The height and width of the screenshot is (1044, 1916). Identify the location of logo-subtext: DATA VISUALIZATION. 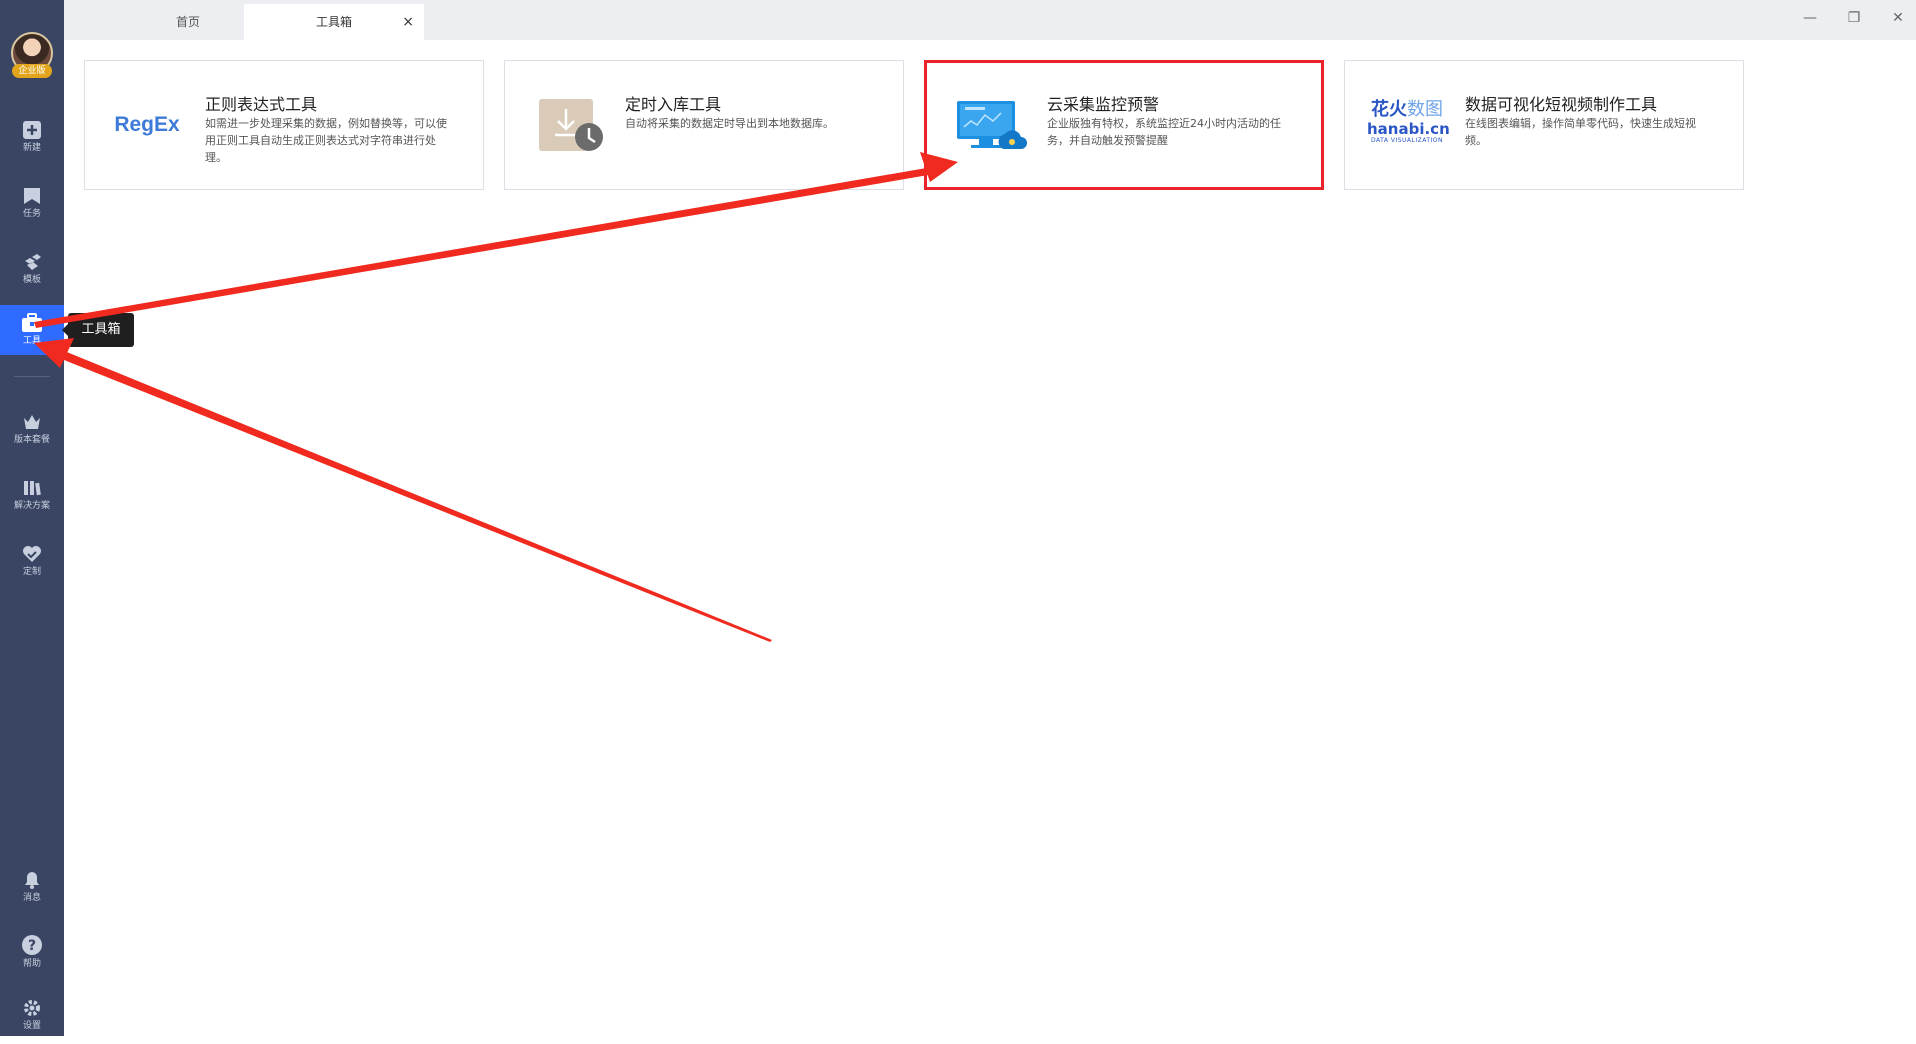
(1407, 140).